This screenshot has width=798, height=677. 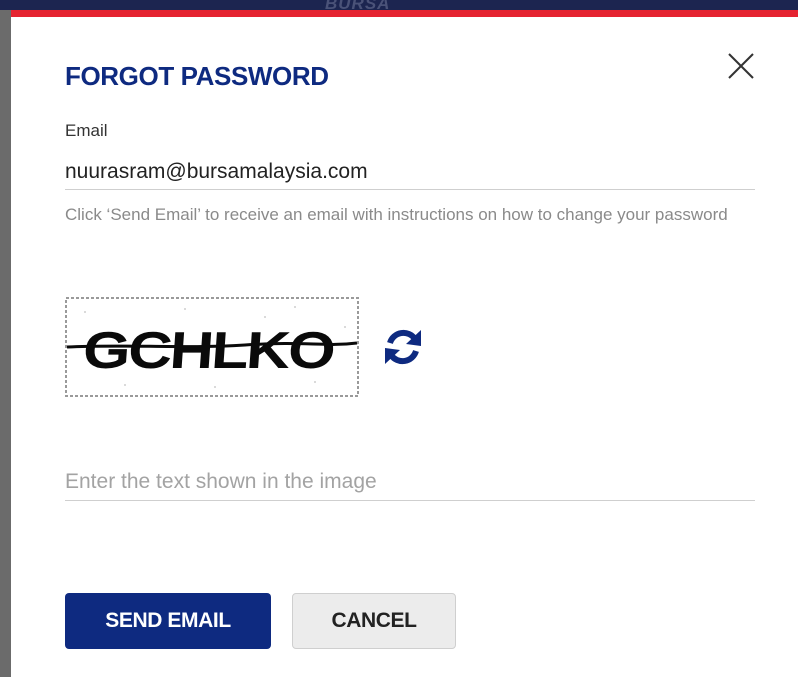 What do you see at coordinates (168, 621) in the screenshot?
I see `send-email-button: SEND EMAIL` at bounding box center [168, 621].